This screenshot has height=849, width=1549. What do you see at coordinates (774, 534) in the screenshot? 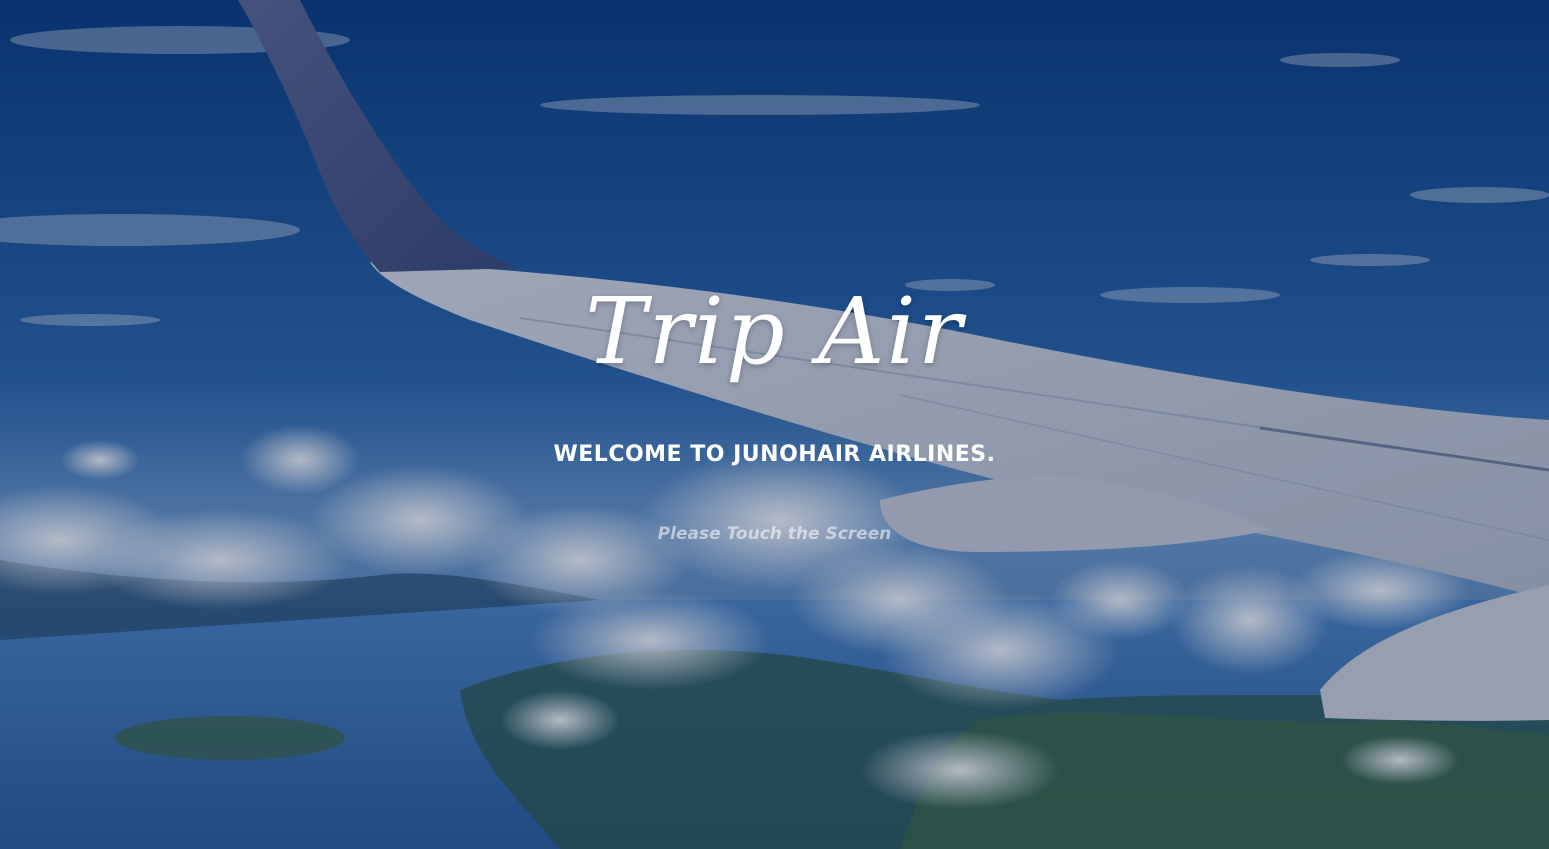
I see `touch-prompt: Please Touch the Screen` at bounding box center [774, 534].